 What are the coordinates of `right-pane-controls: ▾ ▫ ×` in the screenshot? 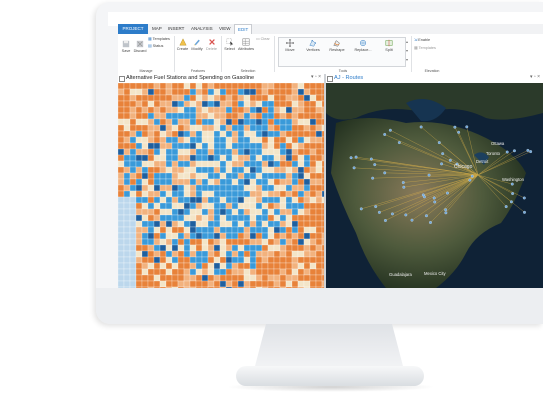 It's located at (535, 77).